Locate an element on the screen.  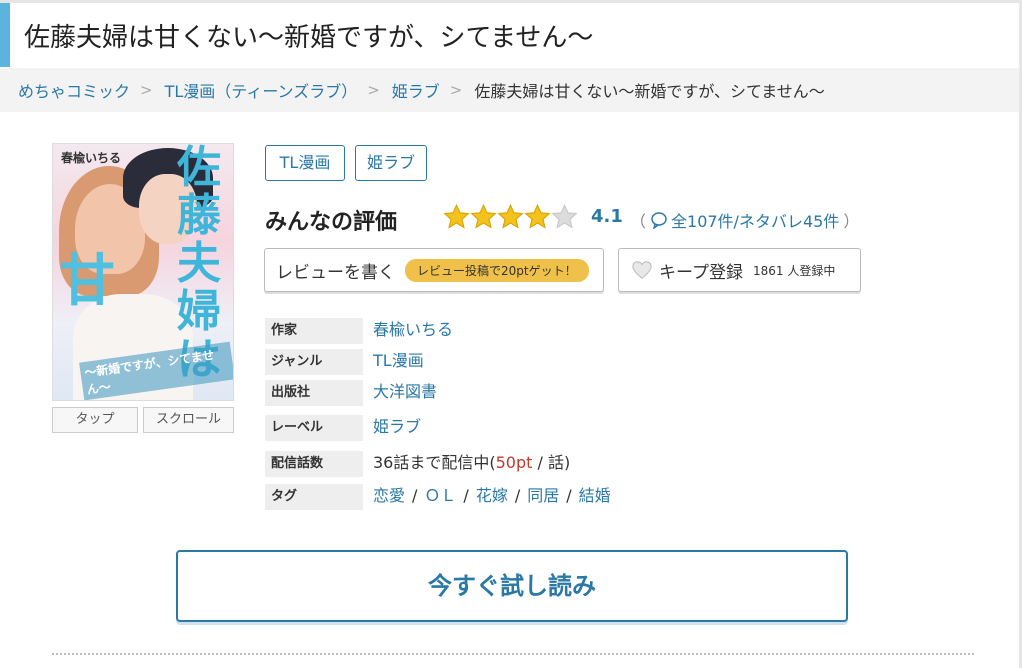
label-link: 姫ラブ is located at coordinates (397, 425).